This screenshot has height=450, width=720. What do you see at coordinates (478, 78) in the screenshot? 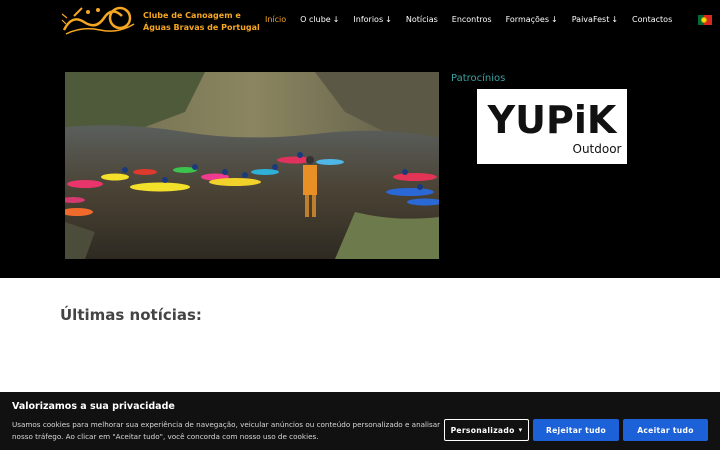
I see `sponsors-title: Patrocínios` at bounding box center [478, 78].